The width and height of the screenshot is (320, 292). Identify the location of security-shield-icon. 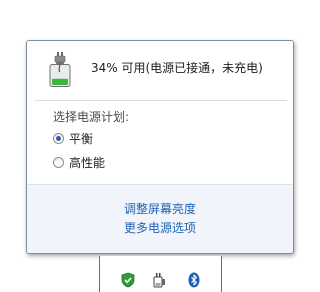
(128, 280).